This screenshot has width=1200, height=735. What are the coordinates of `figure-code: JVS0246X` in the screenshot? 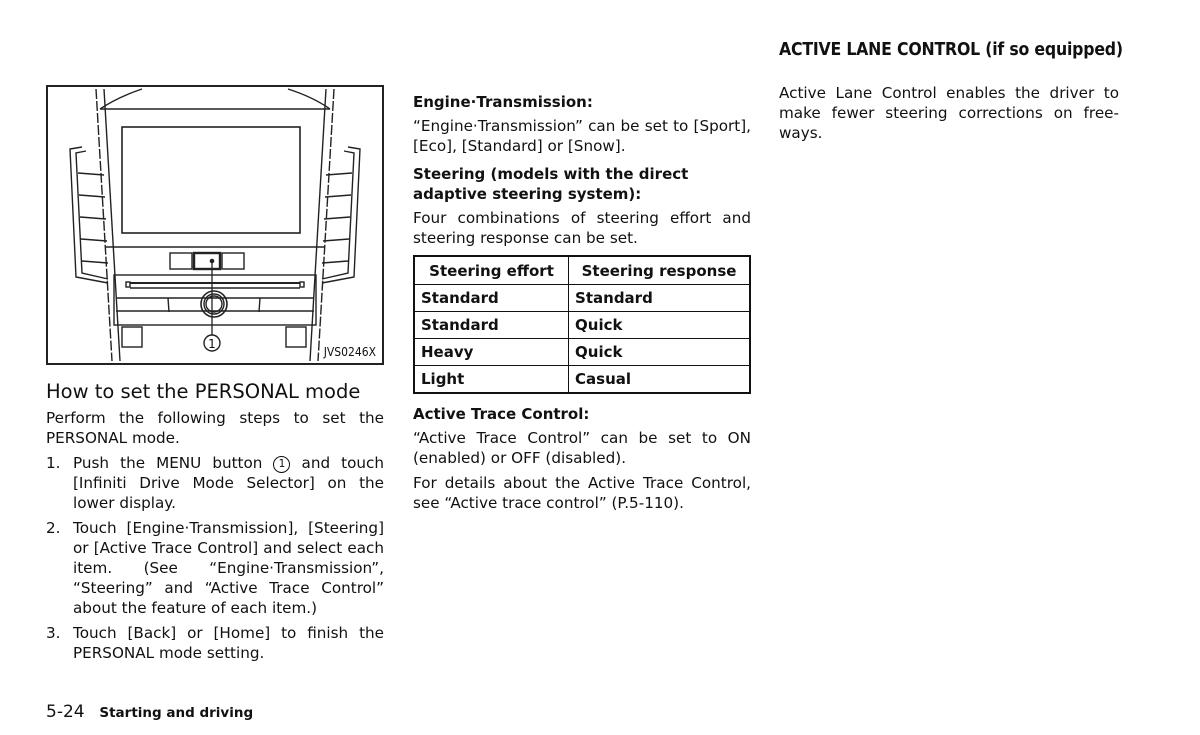 It's located at (349, 352).